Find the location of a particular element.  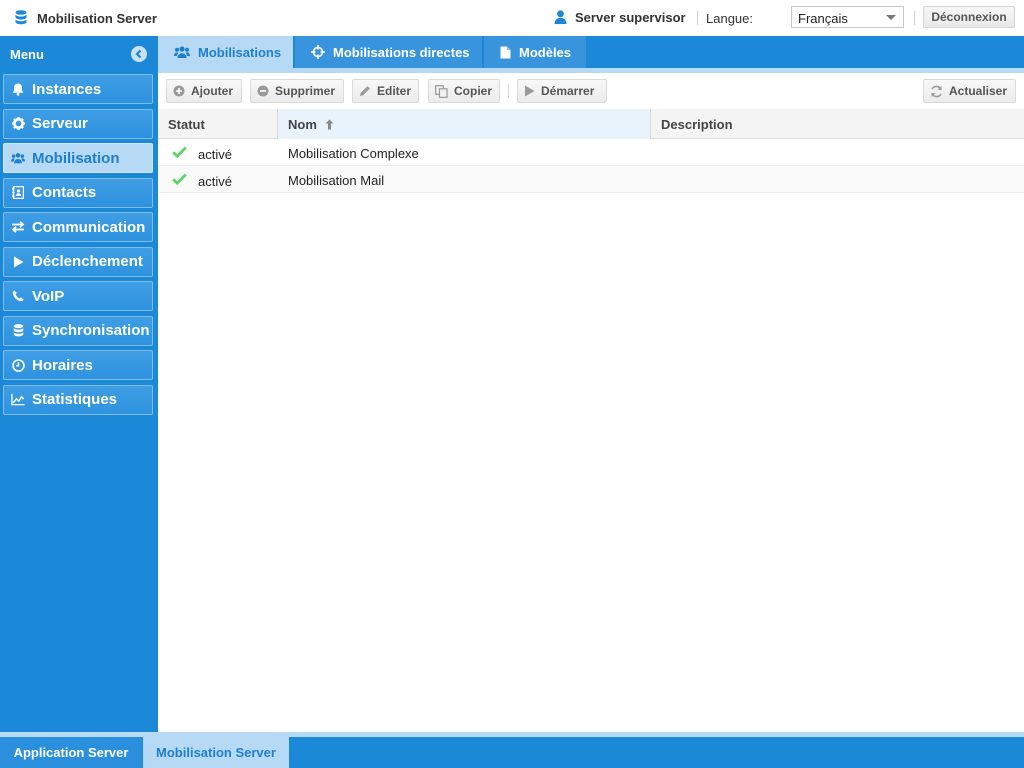

refresh-button: Actualiser is located at coordinates (969, 91).